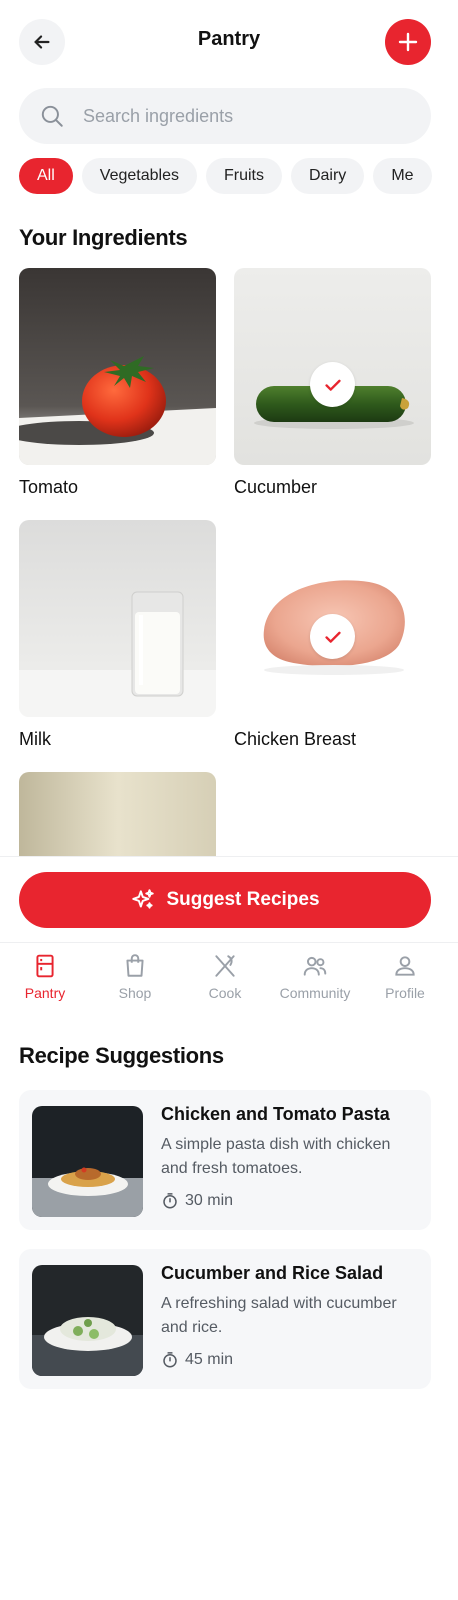 The image size is (458, 1600). What do you see at coordinates (121, 1055) in the screenshot?
I see `recipes-section-title: Recipe Suggestions` at bounding box center [121, 1055].